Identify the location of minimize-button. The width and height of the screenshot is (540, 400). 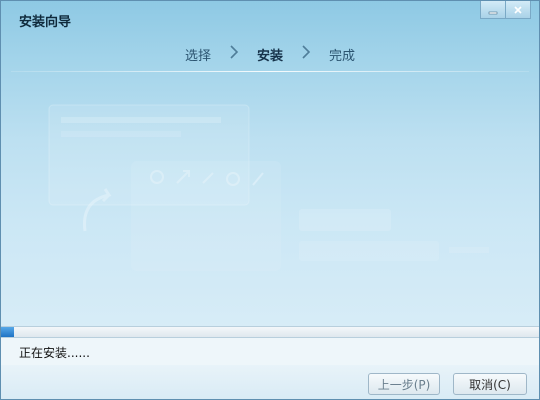
(493, 10).